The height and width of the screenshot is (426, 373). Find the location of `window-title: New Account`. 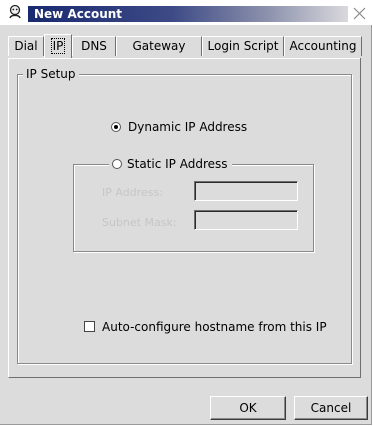

window-title: New Account is located at coordinates (78, 14).